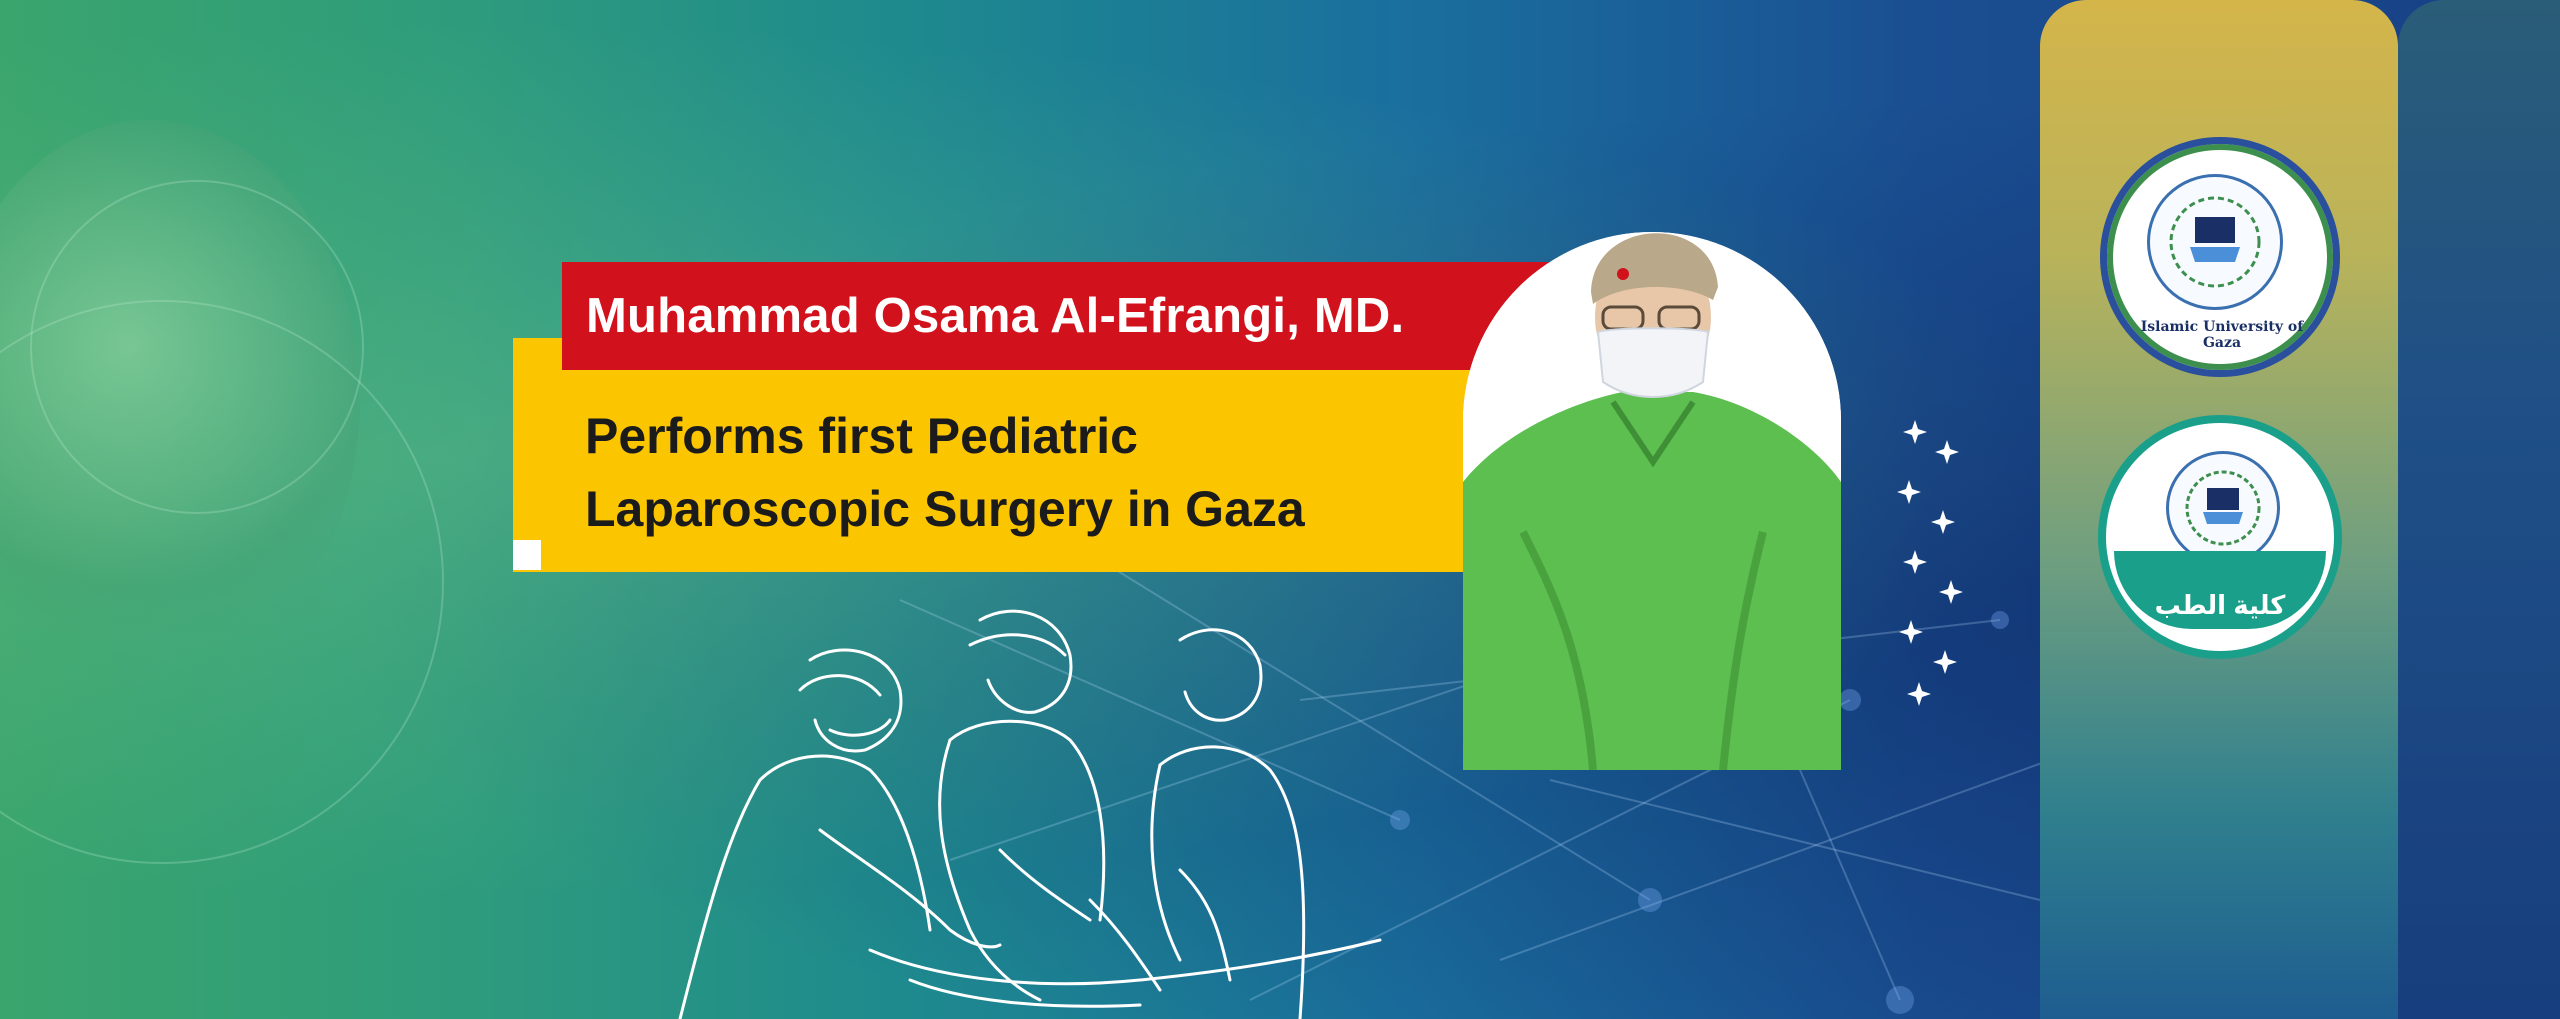 The image size is (2560, 1019). Describe the element at coordinates (527, 555) in the screenshot. I see `card-notch` at that location.